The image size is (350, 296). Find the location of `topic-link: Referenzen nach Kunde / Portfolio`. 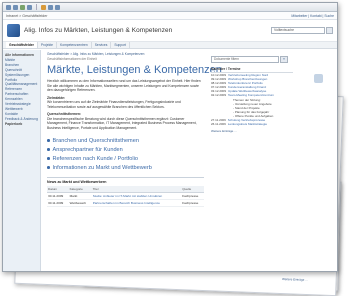

topic-link: Referenzen nach Kunde / Portfolio is located at coordinates (125, 159).